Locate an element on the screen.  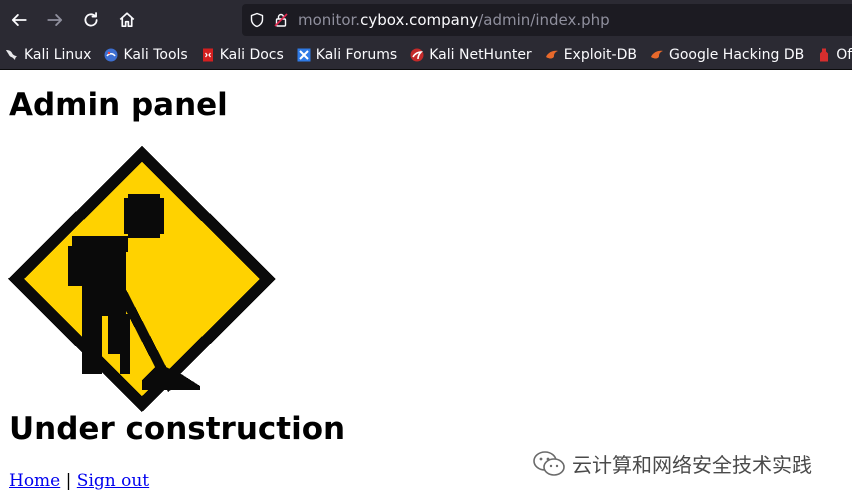
bookmark-label: Exploit-DB is located at coordinates (600, 54).